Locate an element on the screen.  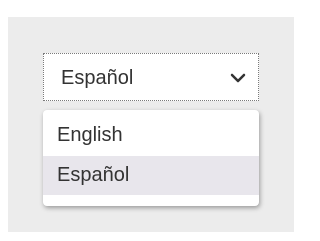
language-option-espanol: Español is located at coordinates (151, 175).